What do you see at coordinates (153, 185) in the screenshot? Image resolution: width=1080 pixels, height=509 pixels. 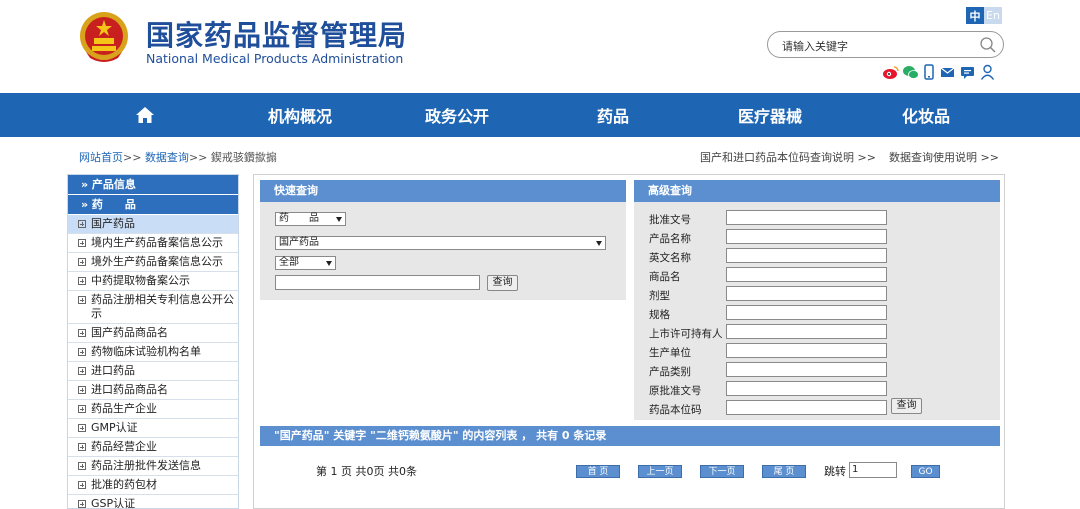 I see `sidebar-head-product-info: » 产品信息` at bounding box center [153, 185].